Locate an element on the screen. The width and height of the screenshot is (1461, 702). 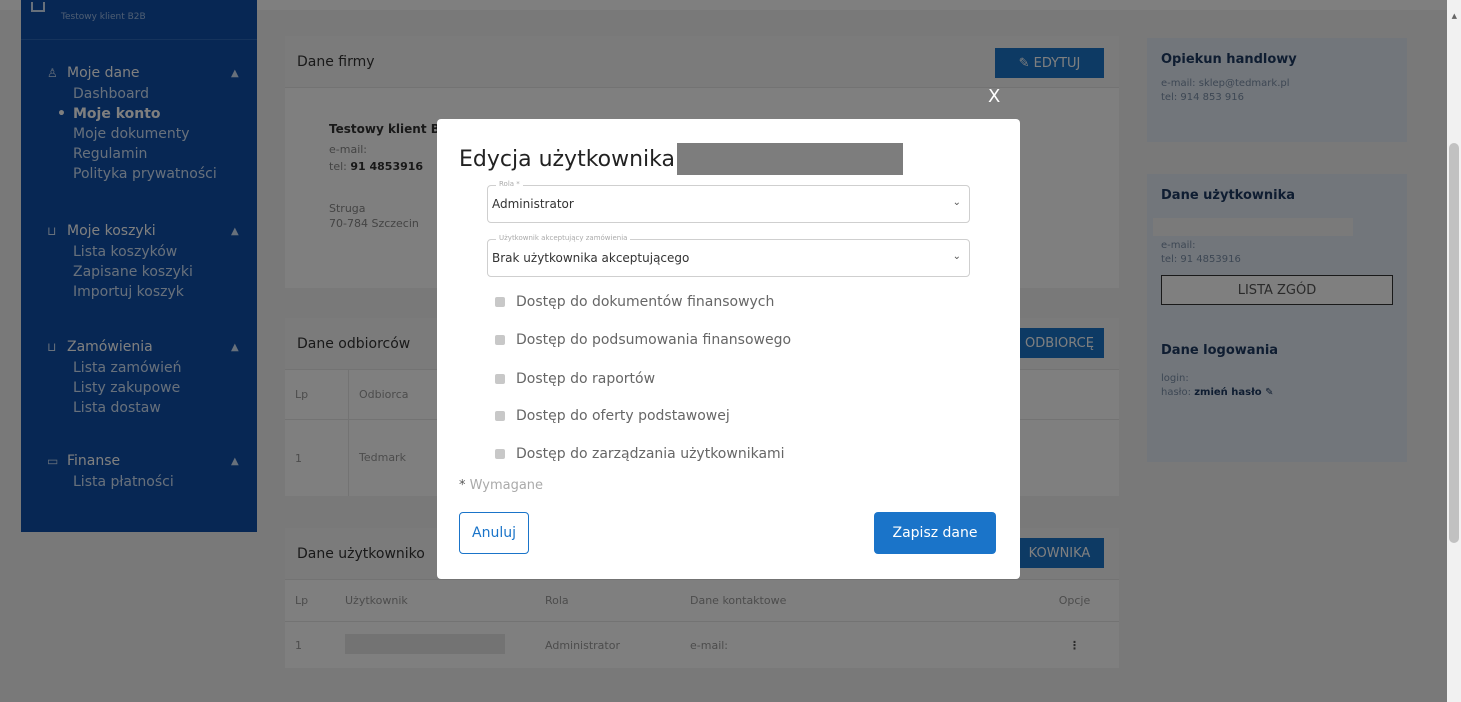
save-button: Zapisz dane is located at coordinates (935, 533).